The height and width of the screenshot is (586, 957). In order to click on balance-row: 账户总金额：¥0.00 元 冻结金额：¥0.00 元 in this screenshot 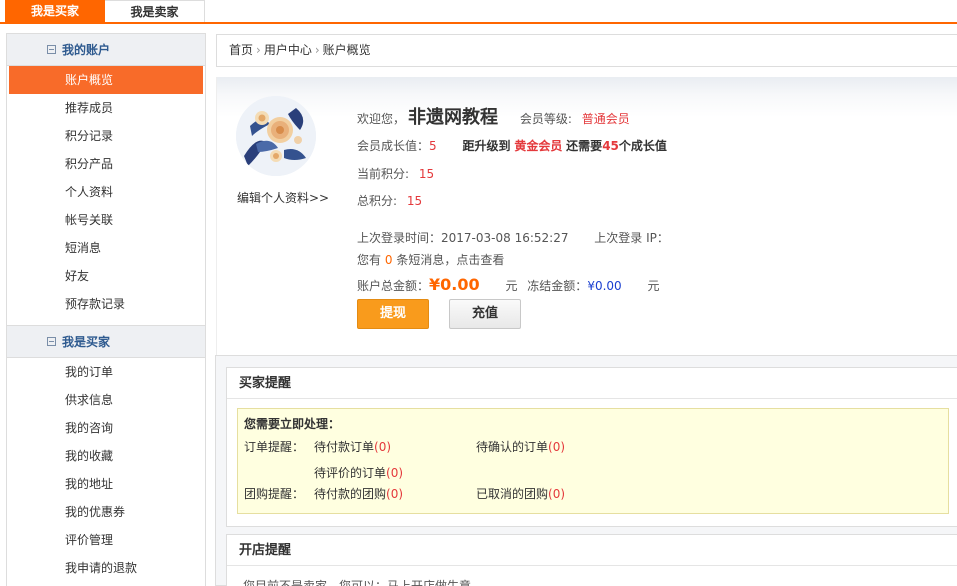, I will do `click(508, 284)`.